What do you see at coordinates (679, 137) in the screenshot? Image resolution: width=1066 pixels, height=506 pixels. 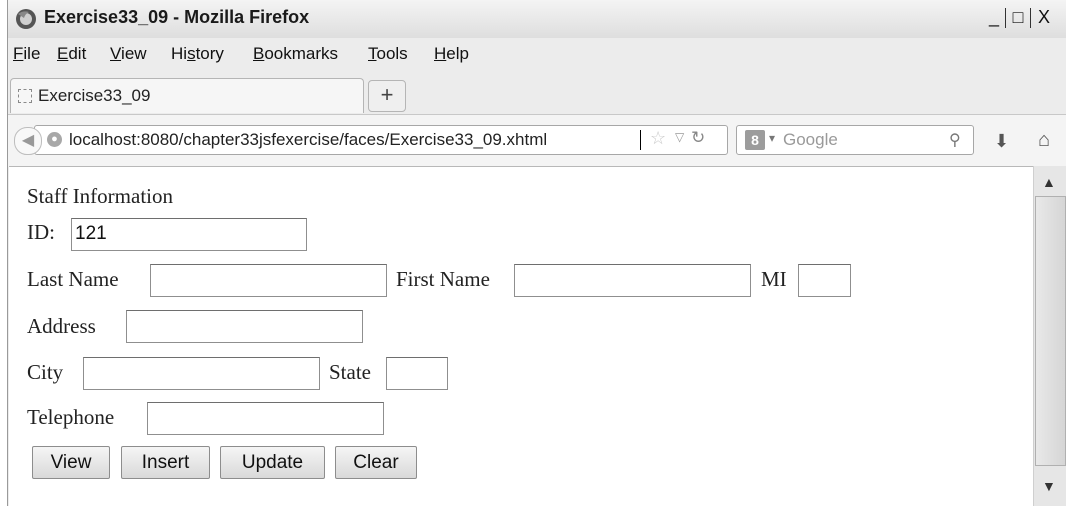 I see `chevron-down-icon: ▽` at bounding box center [679, 137].